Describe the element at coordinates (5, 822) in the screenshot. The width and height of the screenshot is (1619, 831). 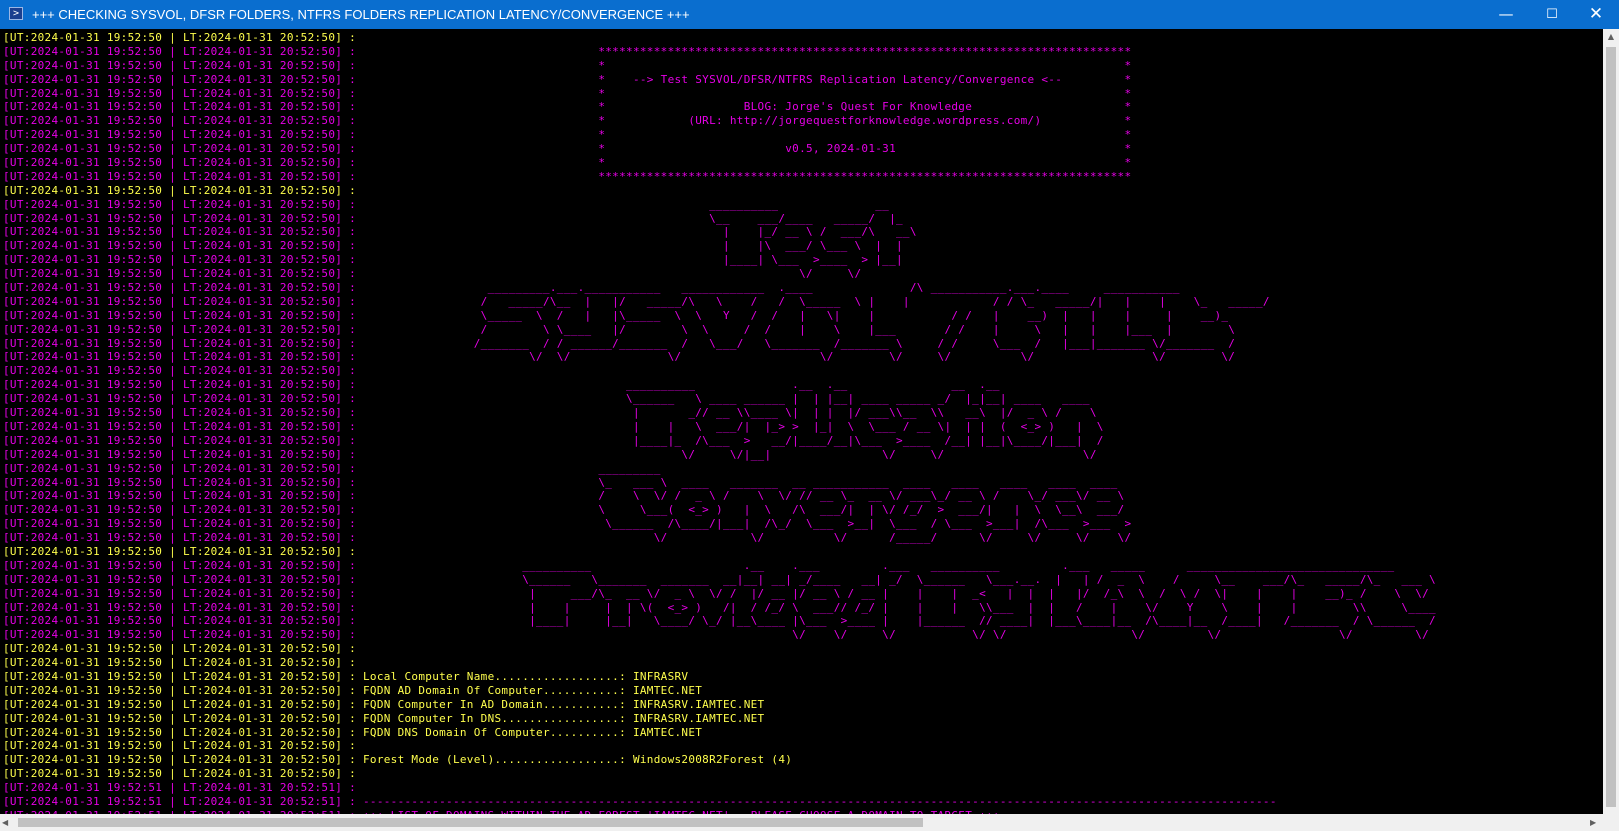
I see `scroll-left-arrow-icon: ◀` at that location.